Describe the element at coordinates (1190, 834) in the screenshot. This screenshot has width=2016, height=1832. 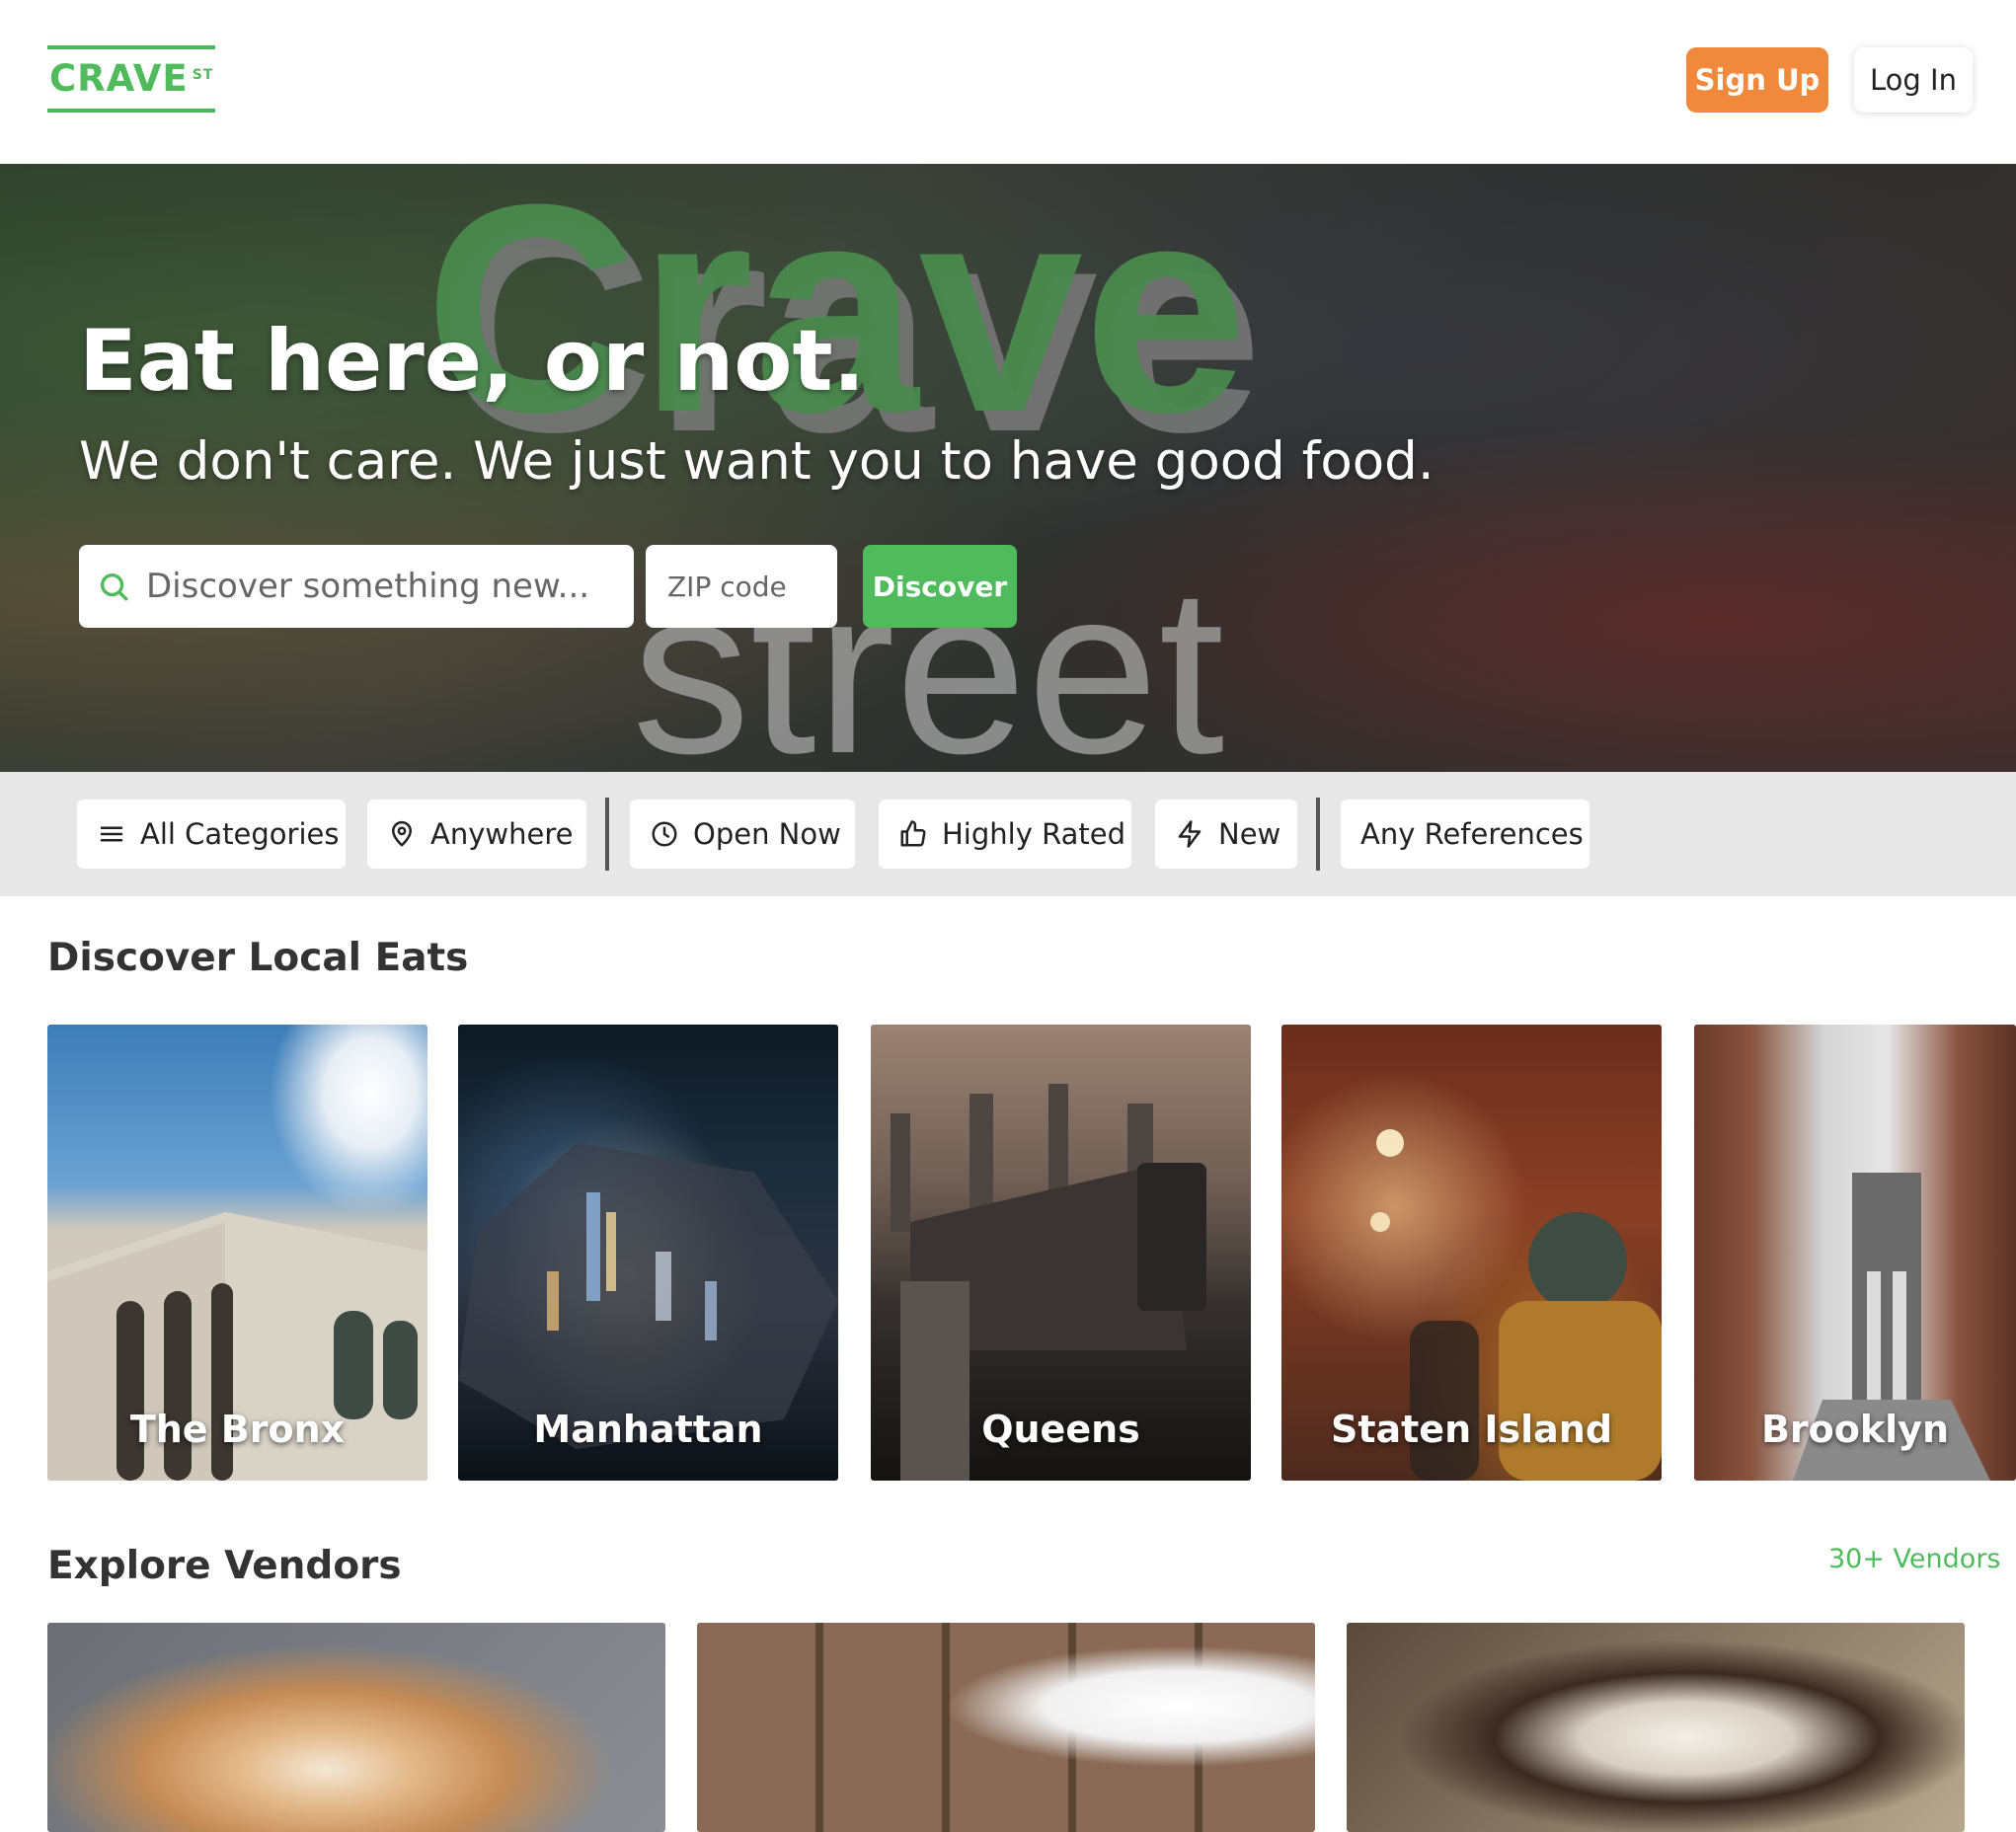
I see `lightning-icon` at that location.